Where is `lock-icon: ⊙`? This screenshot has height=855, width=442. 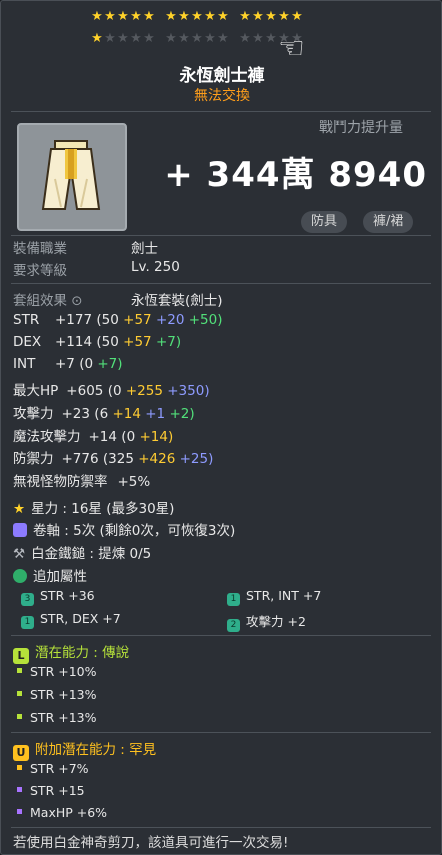 lock-icon: ⊙ is located at coordinates (77, 301).